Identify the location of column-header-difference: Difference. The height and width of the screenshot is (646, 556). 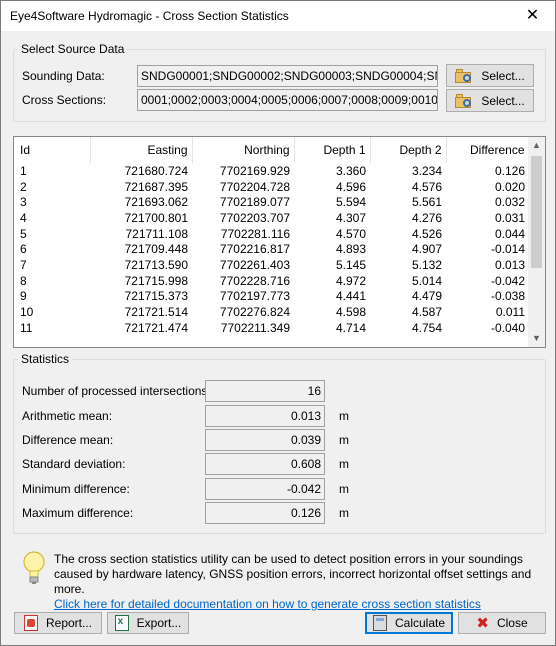
(488, 150).